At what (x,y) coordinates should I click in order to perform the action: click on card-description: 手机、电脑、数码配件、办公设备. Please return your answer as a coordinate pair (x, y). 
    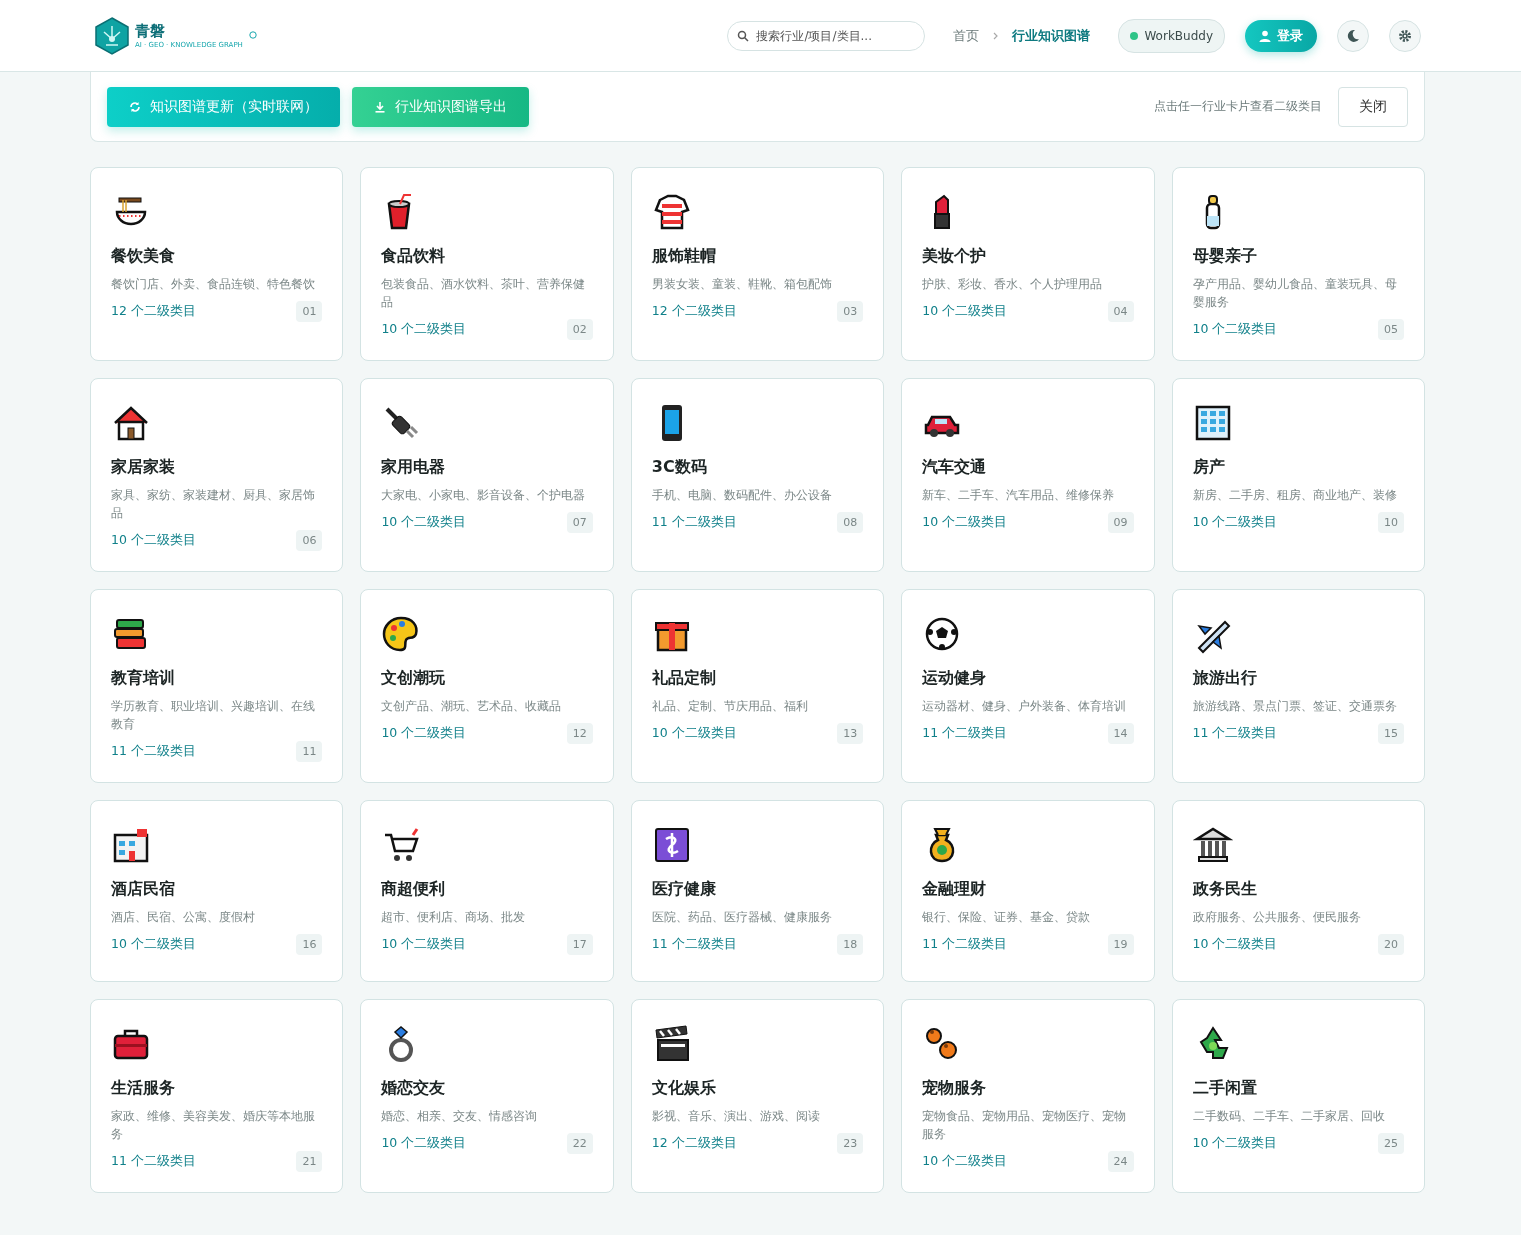
    Looking at the image, I should click on (742, 495).